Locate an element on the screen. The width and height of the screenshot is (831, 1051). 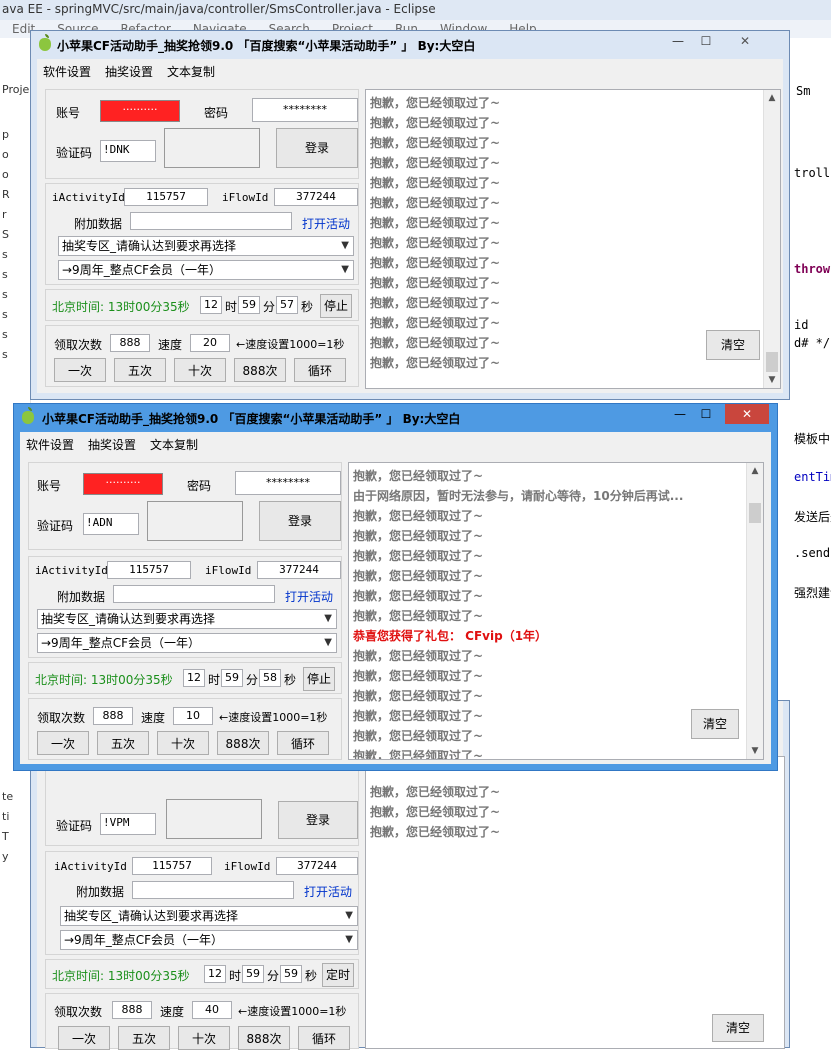
timer-second-input: 58 is located at coordinates (270, 678).